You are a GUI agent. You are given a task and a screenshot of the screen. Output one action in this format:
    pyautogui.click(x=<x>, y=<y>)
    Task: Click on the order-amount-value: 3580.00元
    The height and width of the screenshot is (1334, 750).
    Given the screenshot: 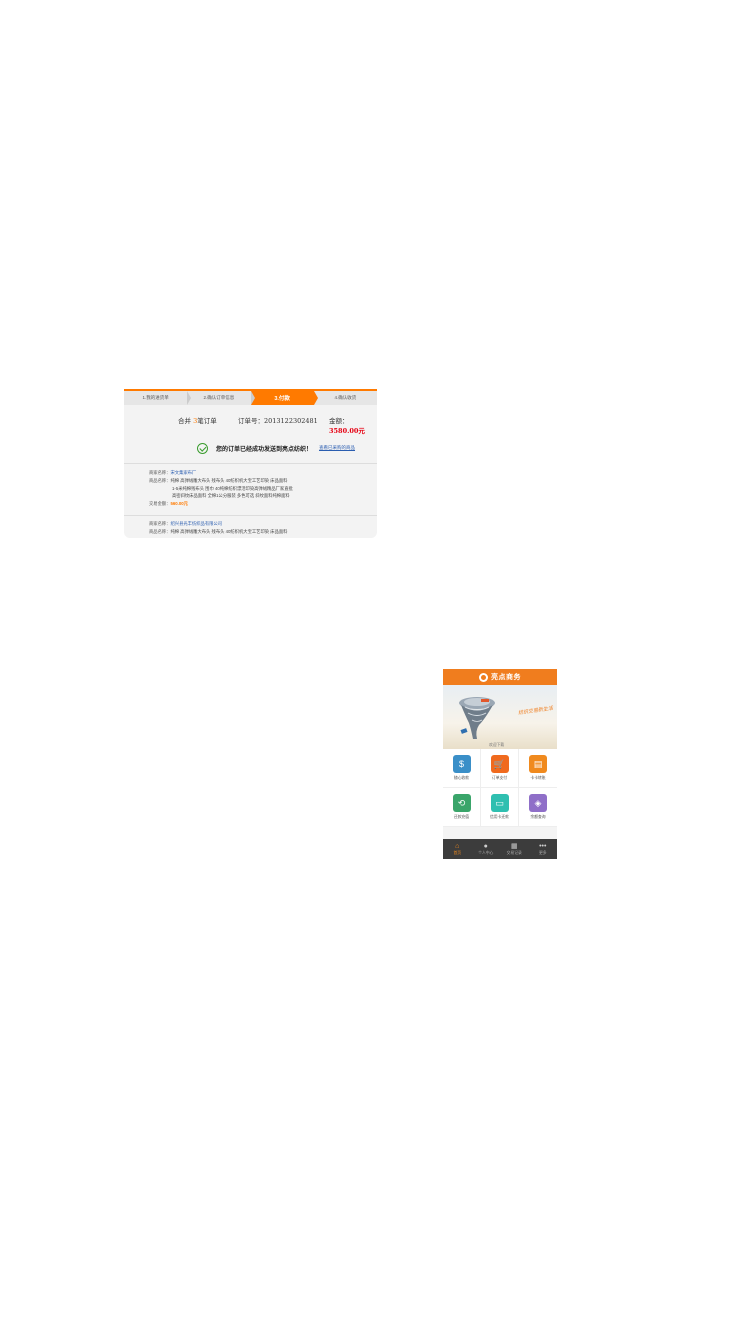 What is the action you would take?
    pyautogui.click(x=347, y=431)
    